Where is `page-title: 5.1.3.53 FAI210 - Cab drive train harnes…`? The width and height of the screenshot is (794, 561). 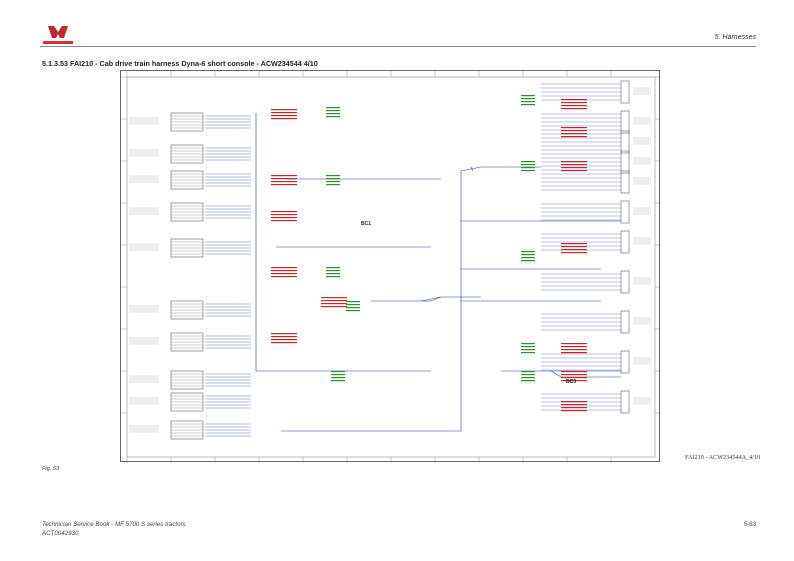 page-title: 5.1.3.53 FAI210 - Cab drive train harnes… is located at coordinates (180, 63).